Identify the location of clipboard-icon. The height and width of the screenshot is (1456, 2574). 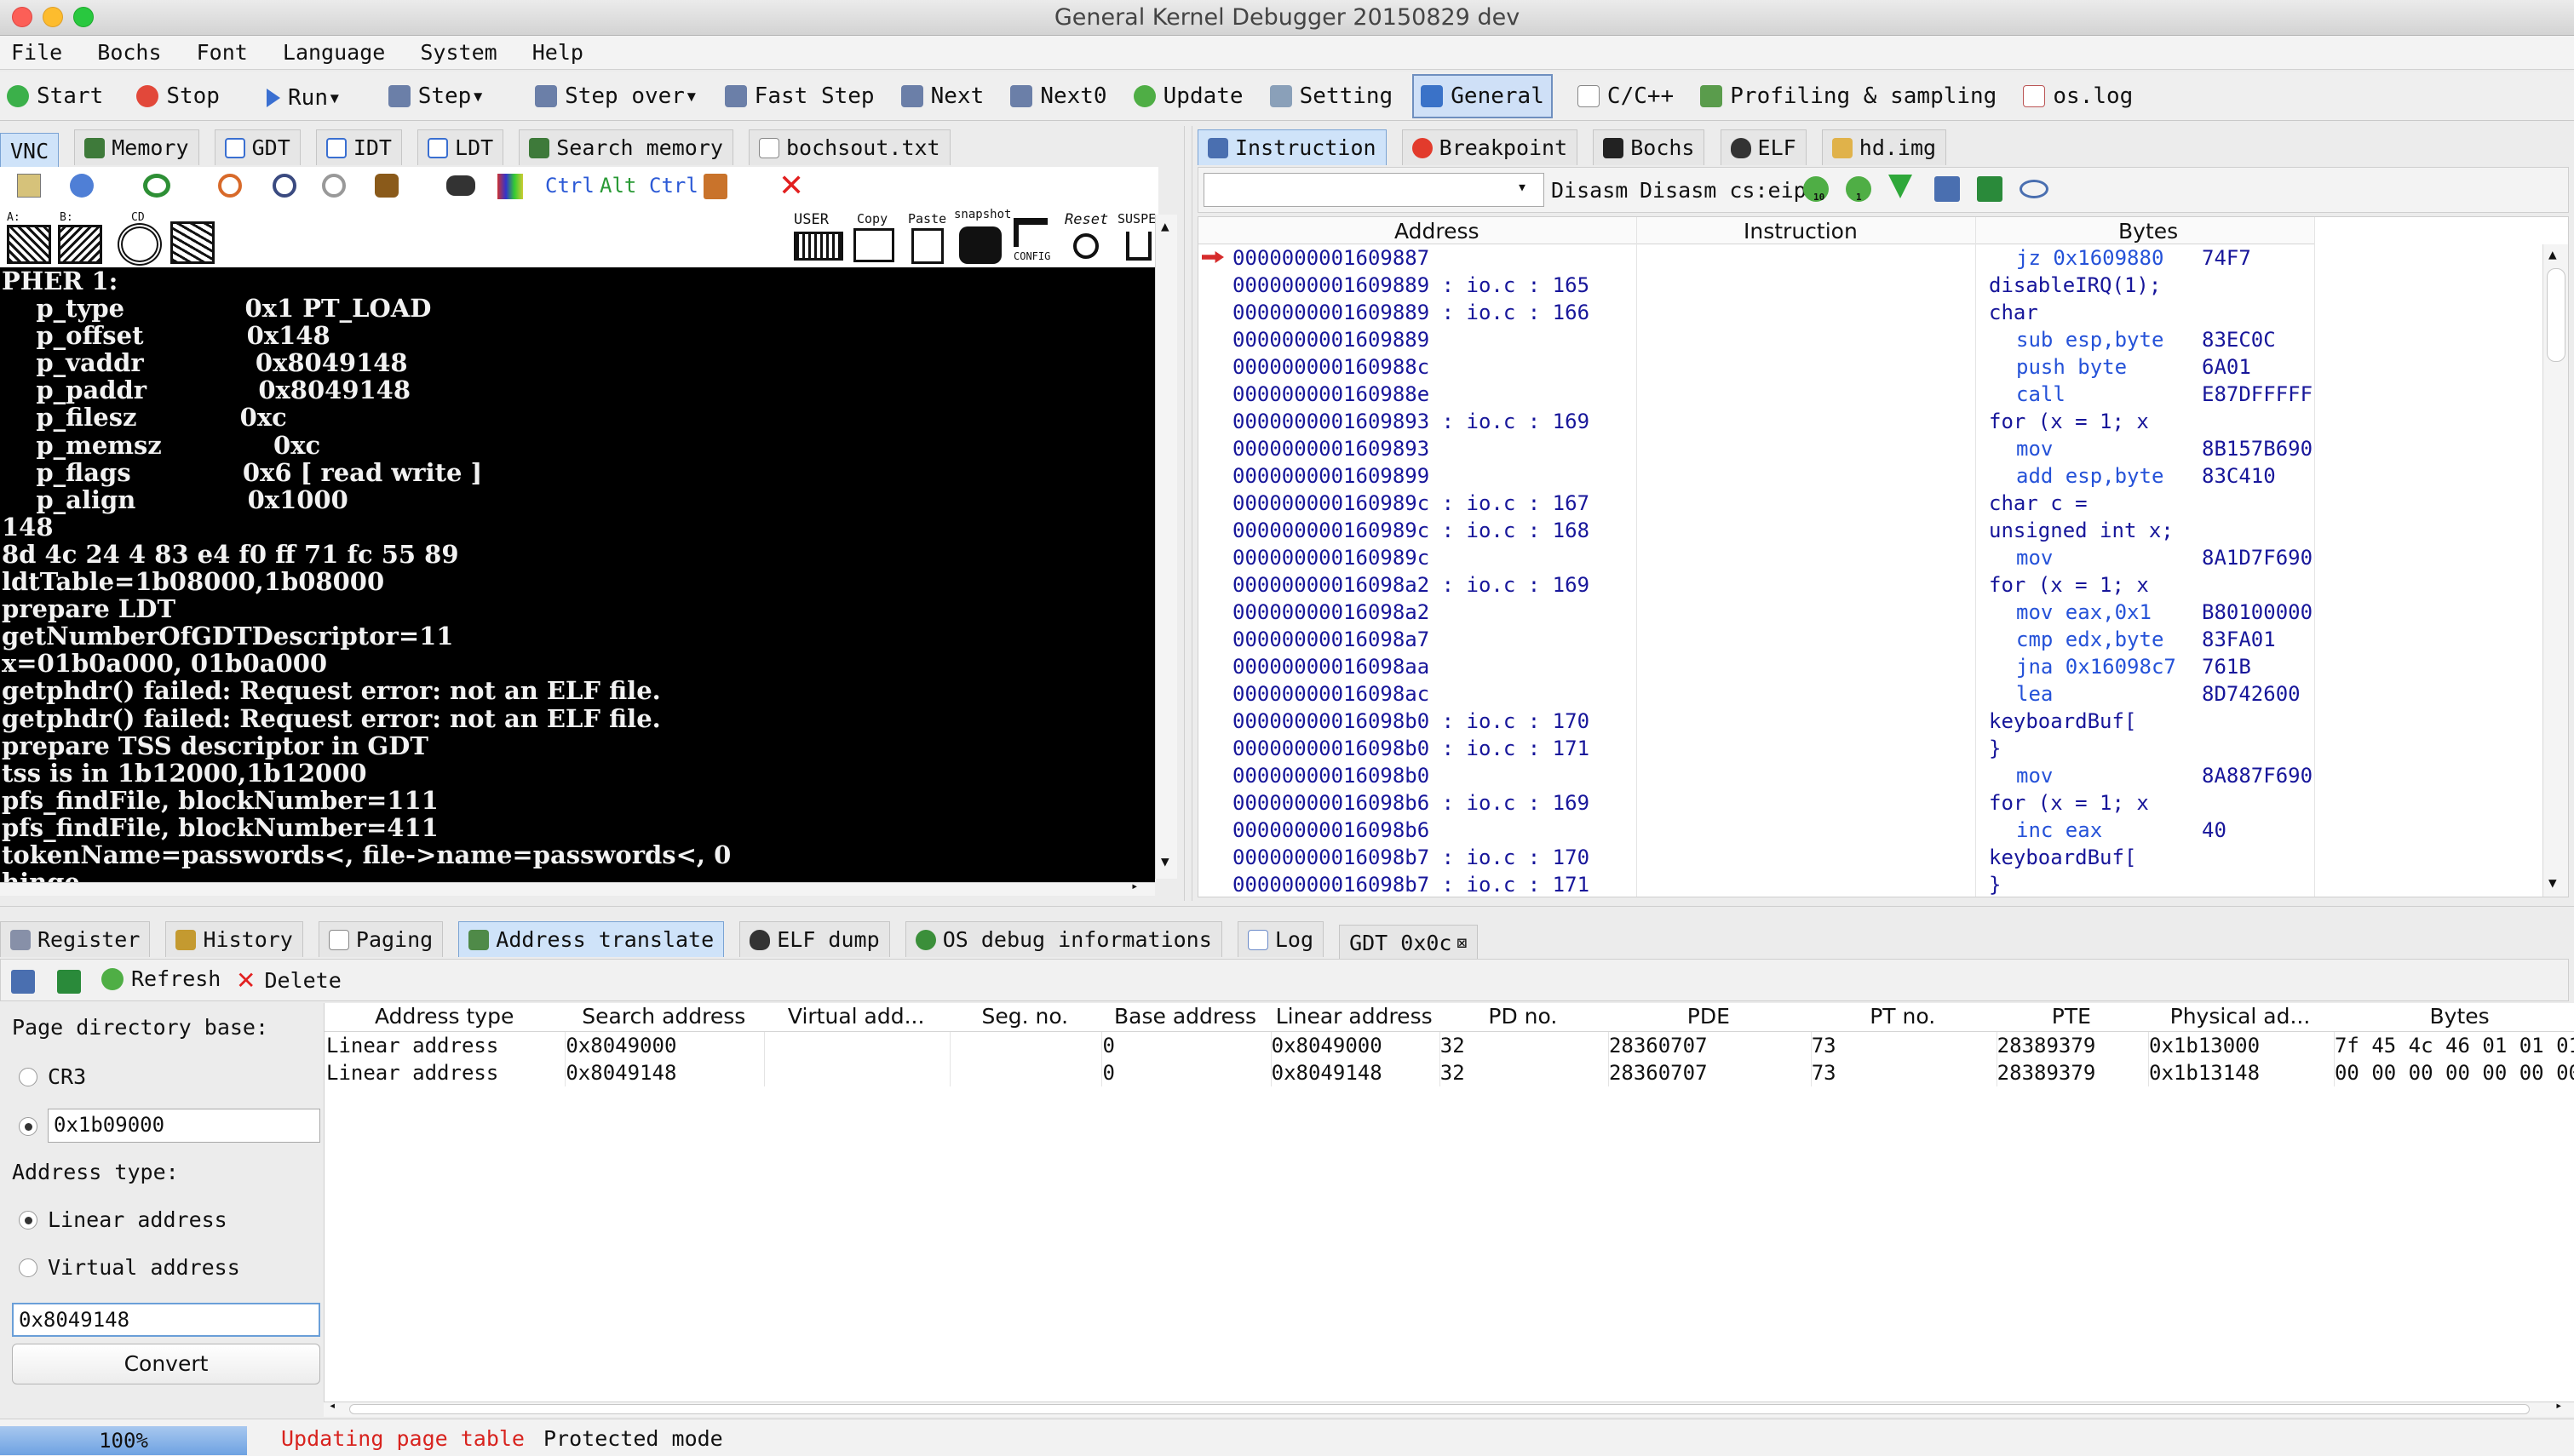
(715, 186).